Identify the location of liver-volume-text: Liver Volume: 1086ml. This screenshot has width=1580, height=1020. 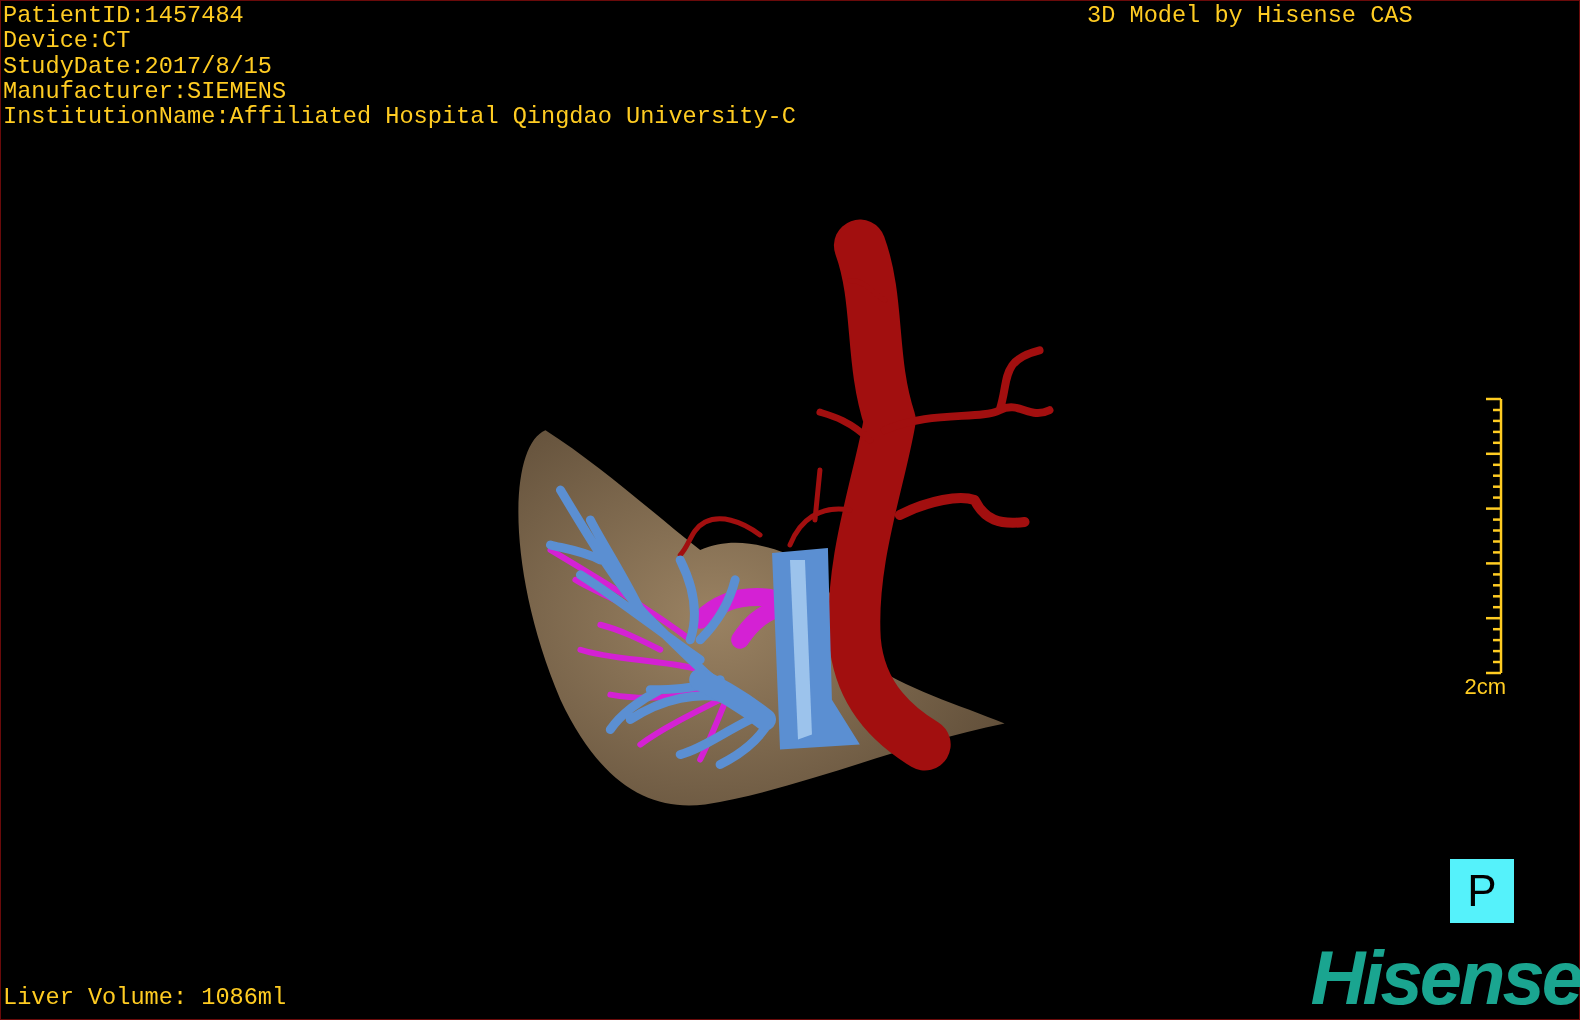
(145, 997).